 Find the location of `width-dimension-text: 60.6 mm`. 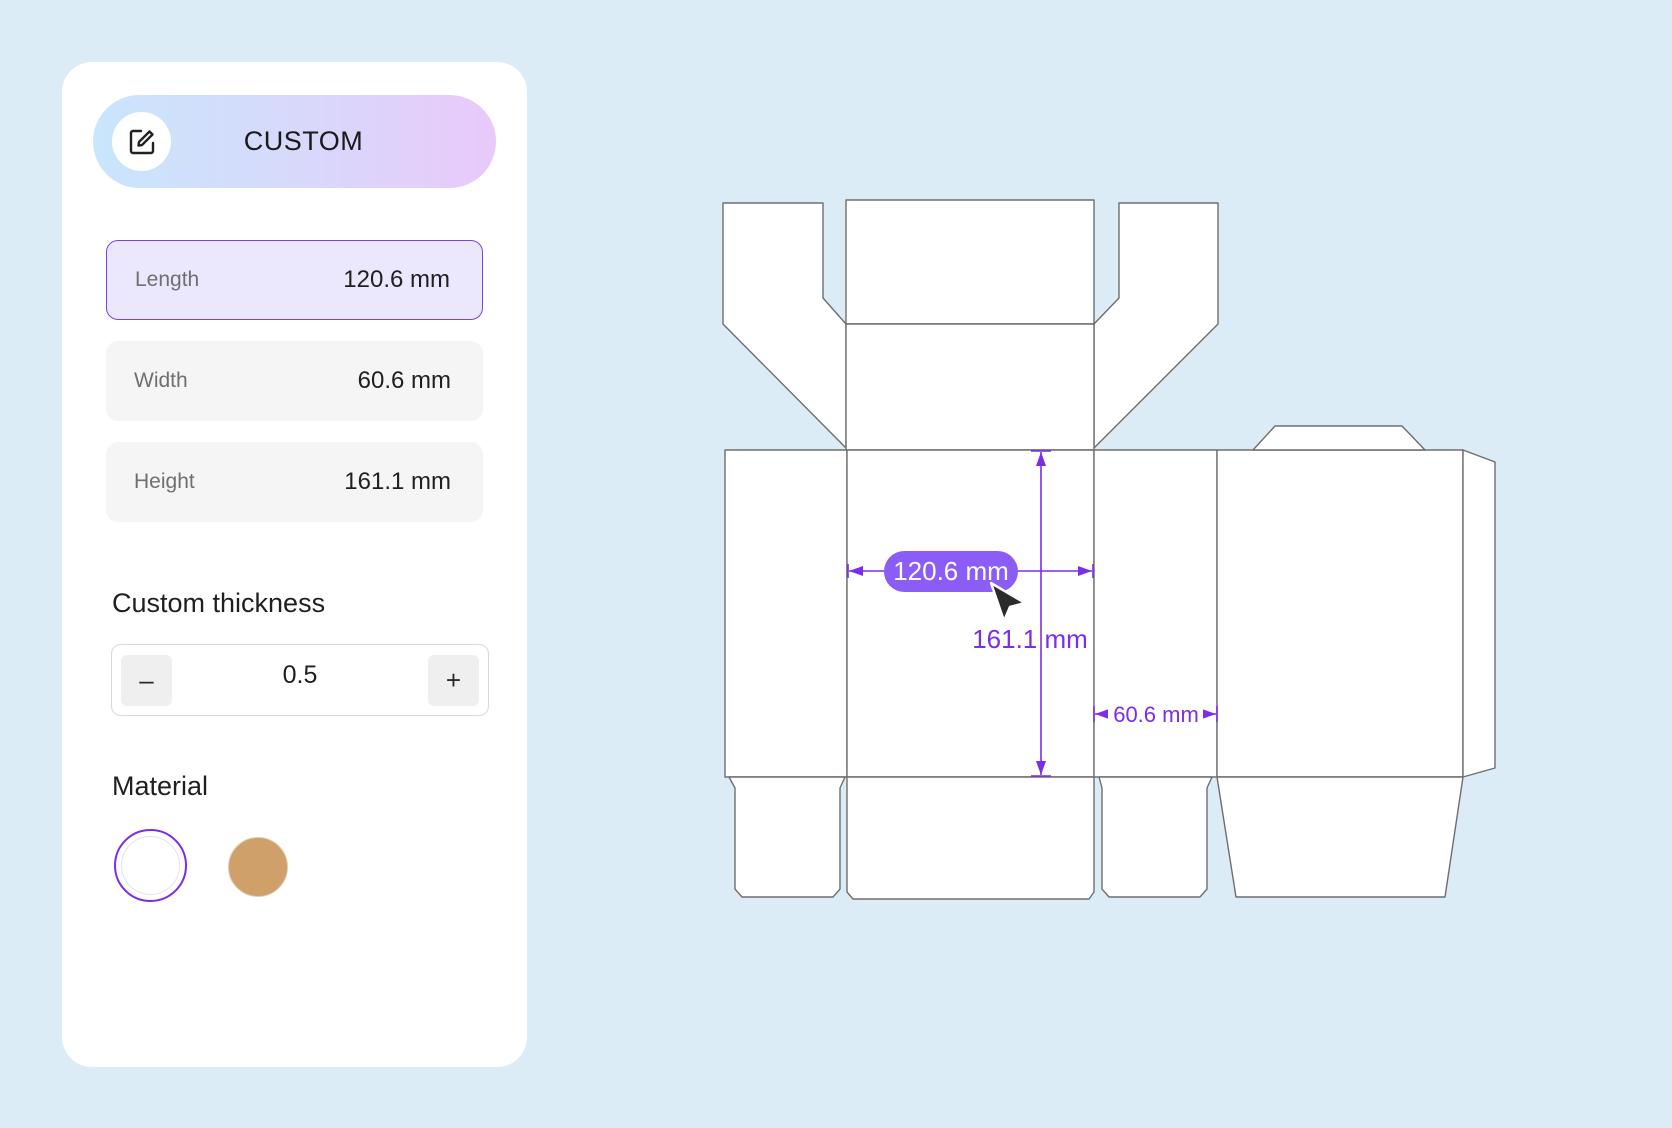

width-dimension-text: 60.6 mm is located at coordinates (1156, 714).